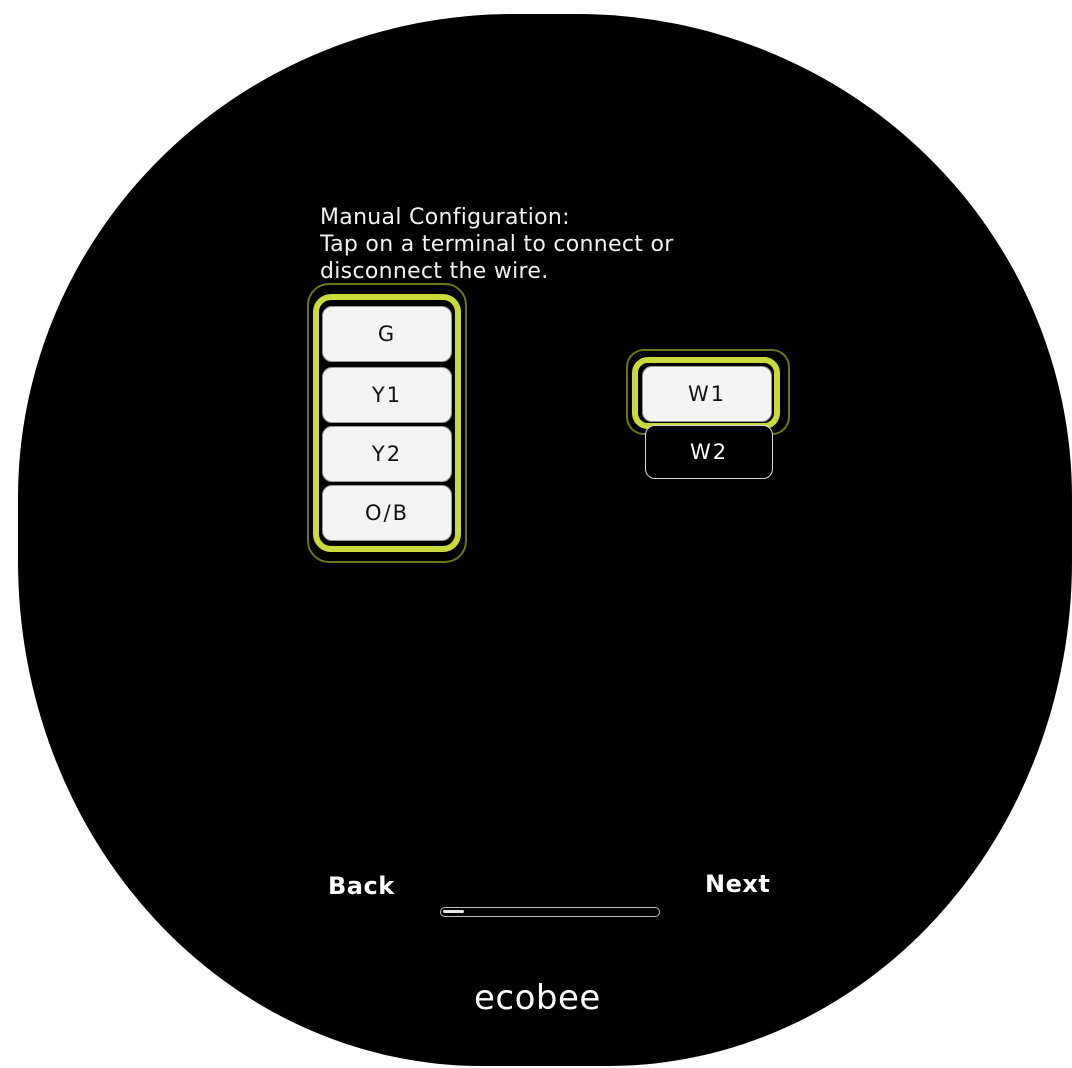  I want to click on terminal-y2-button: Y2, so click(387, 454).